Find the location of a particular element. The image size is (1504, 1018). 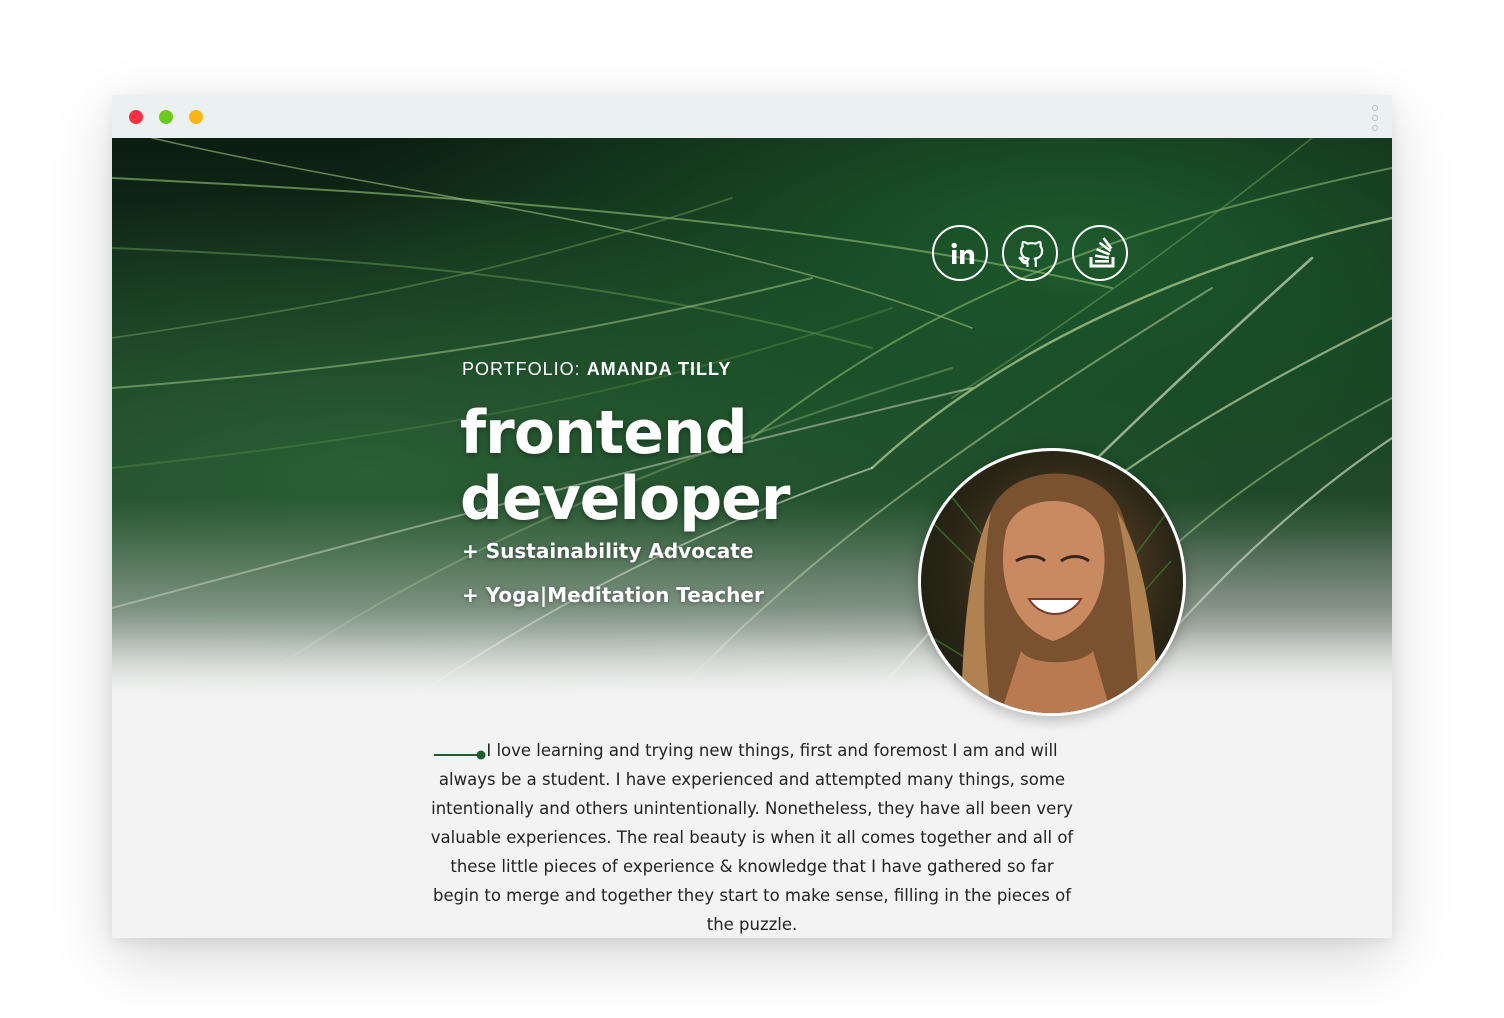

profile-photo is located at coordinates (1052, 582).